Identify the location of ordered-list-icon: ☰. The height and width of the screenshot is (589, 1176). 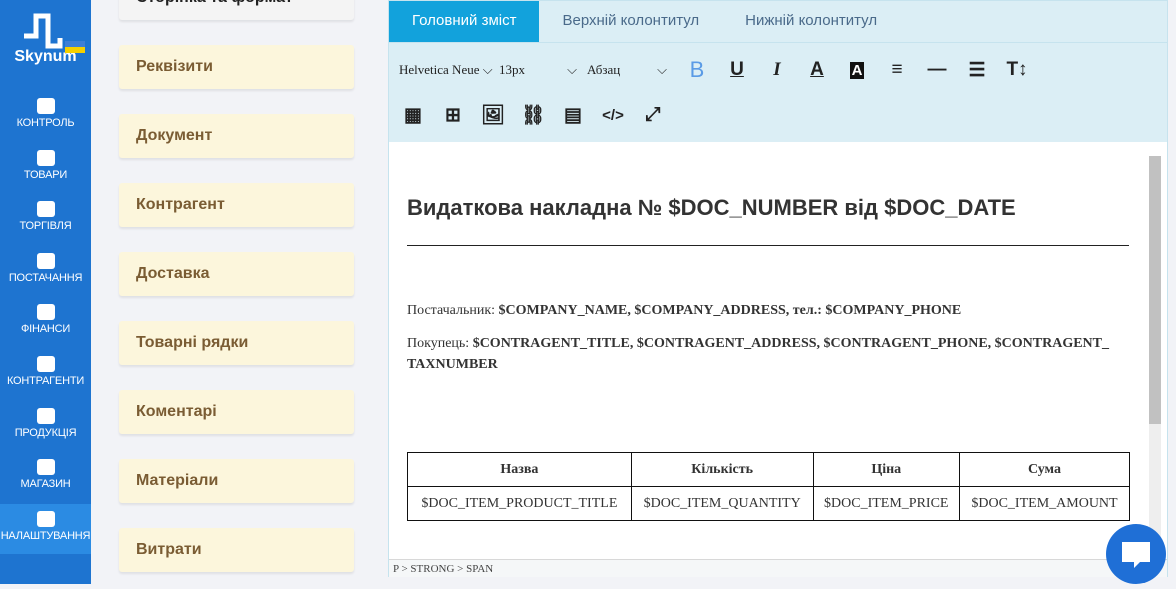
(977, 70).